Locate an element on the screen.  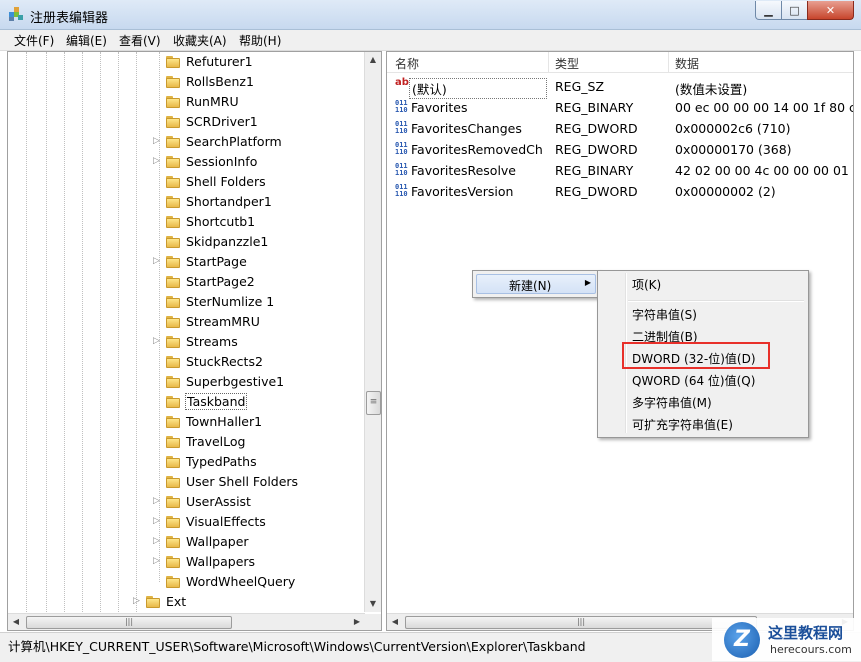
submenu-item-expandable-string-value: 可扩充字符串值(E) is located at coordinates (703, 424).